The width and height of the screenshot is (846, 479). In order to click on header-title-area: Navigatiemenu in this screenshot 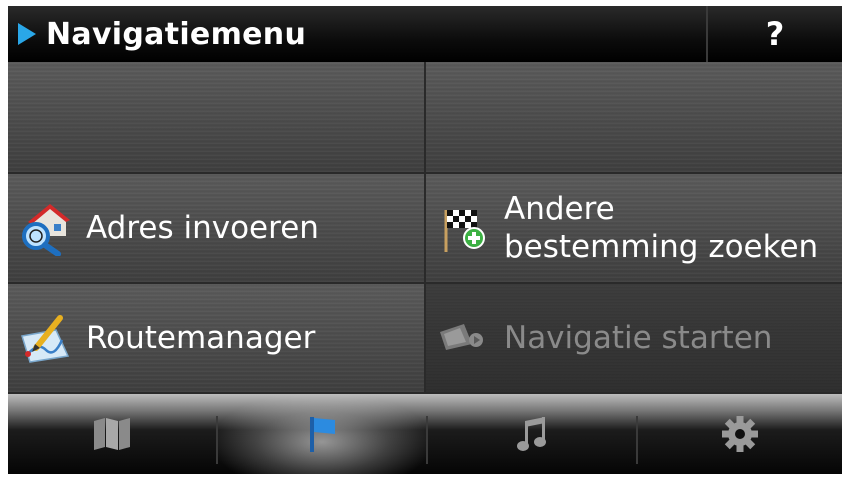, I will do `click(157, 34)`.